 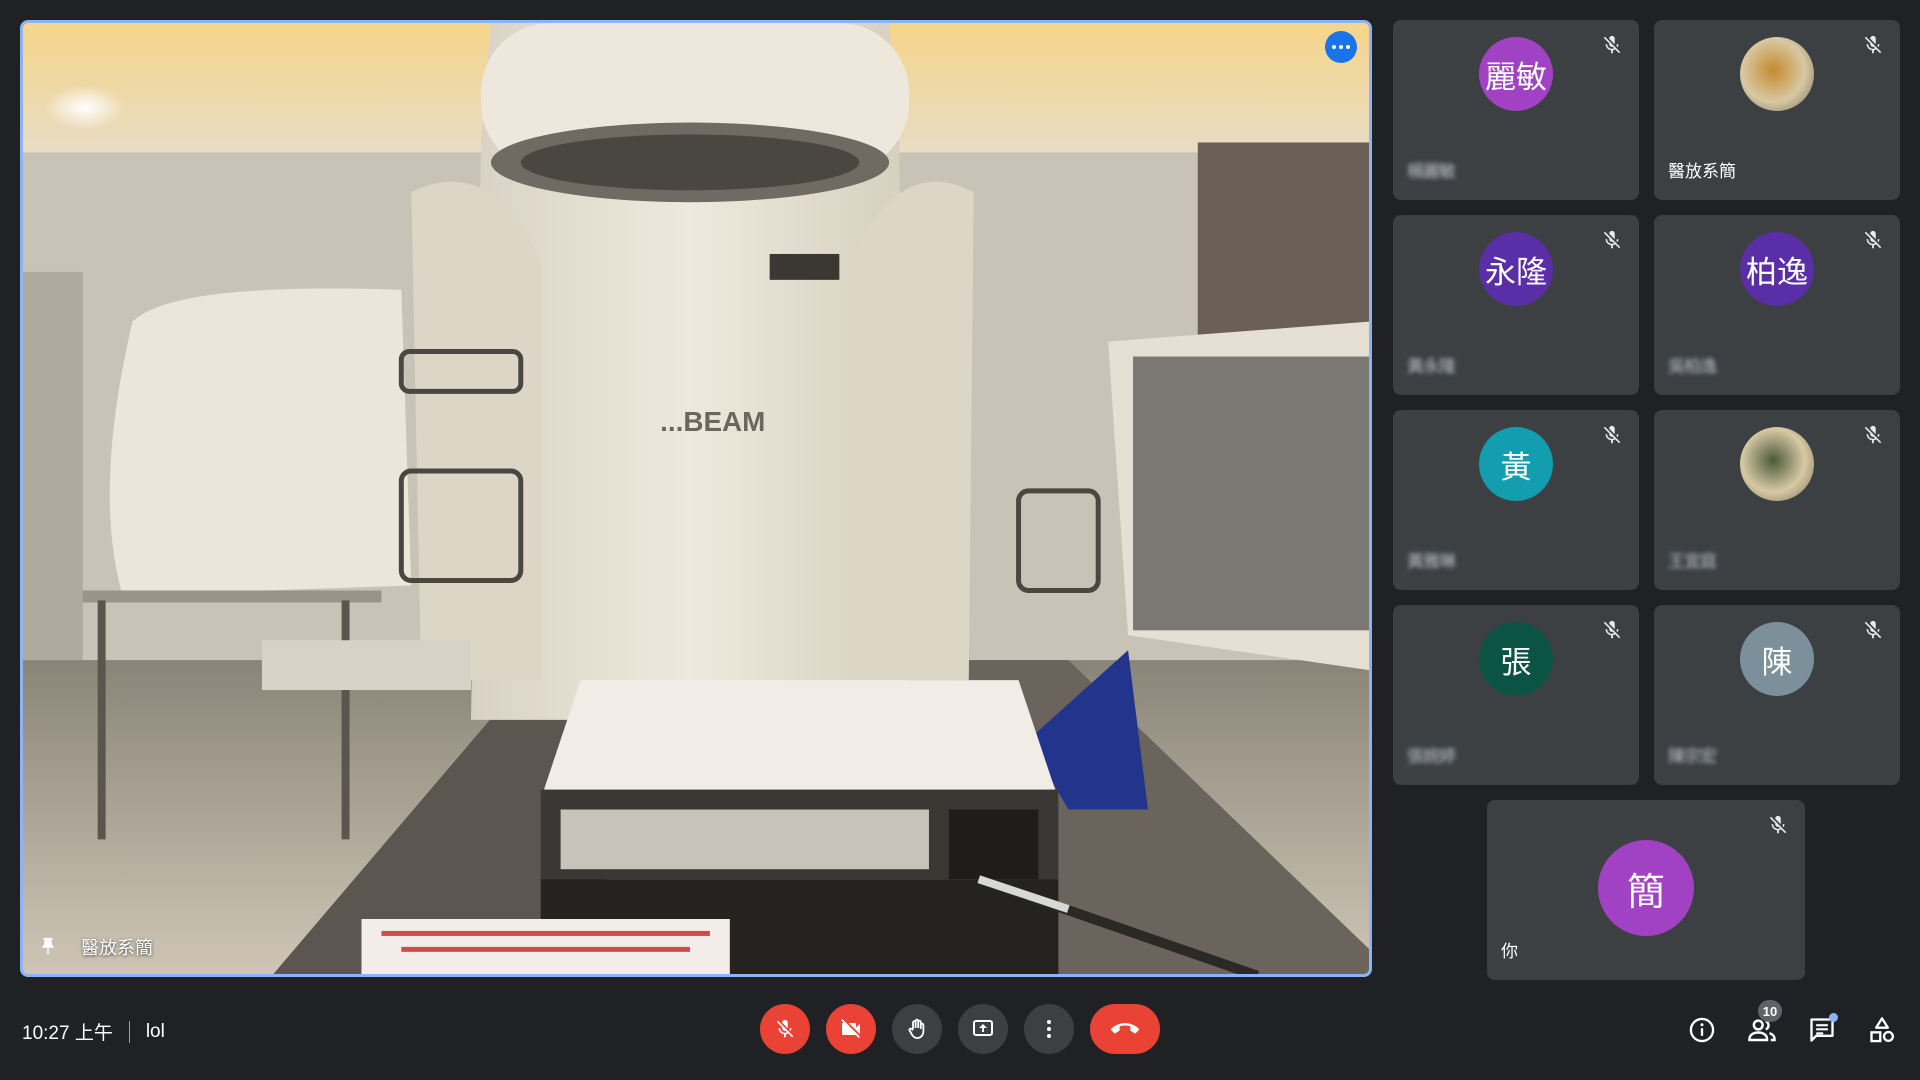 What do you see at coordinates (1341, 47) in the screenshot?
I see `more-options-button` at bounding box center [1341, 47].